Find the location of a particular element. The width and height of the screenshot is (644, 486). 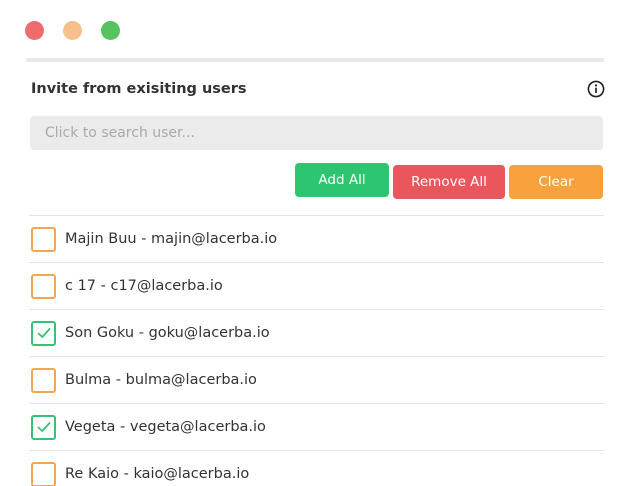

remove-all-button: Remove All is located at coordinates (449, 182).